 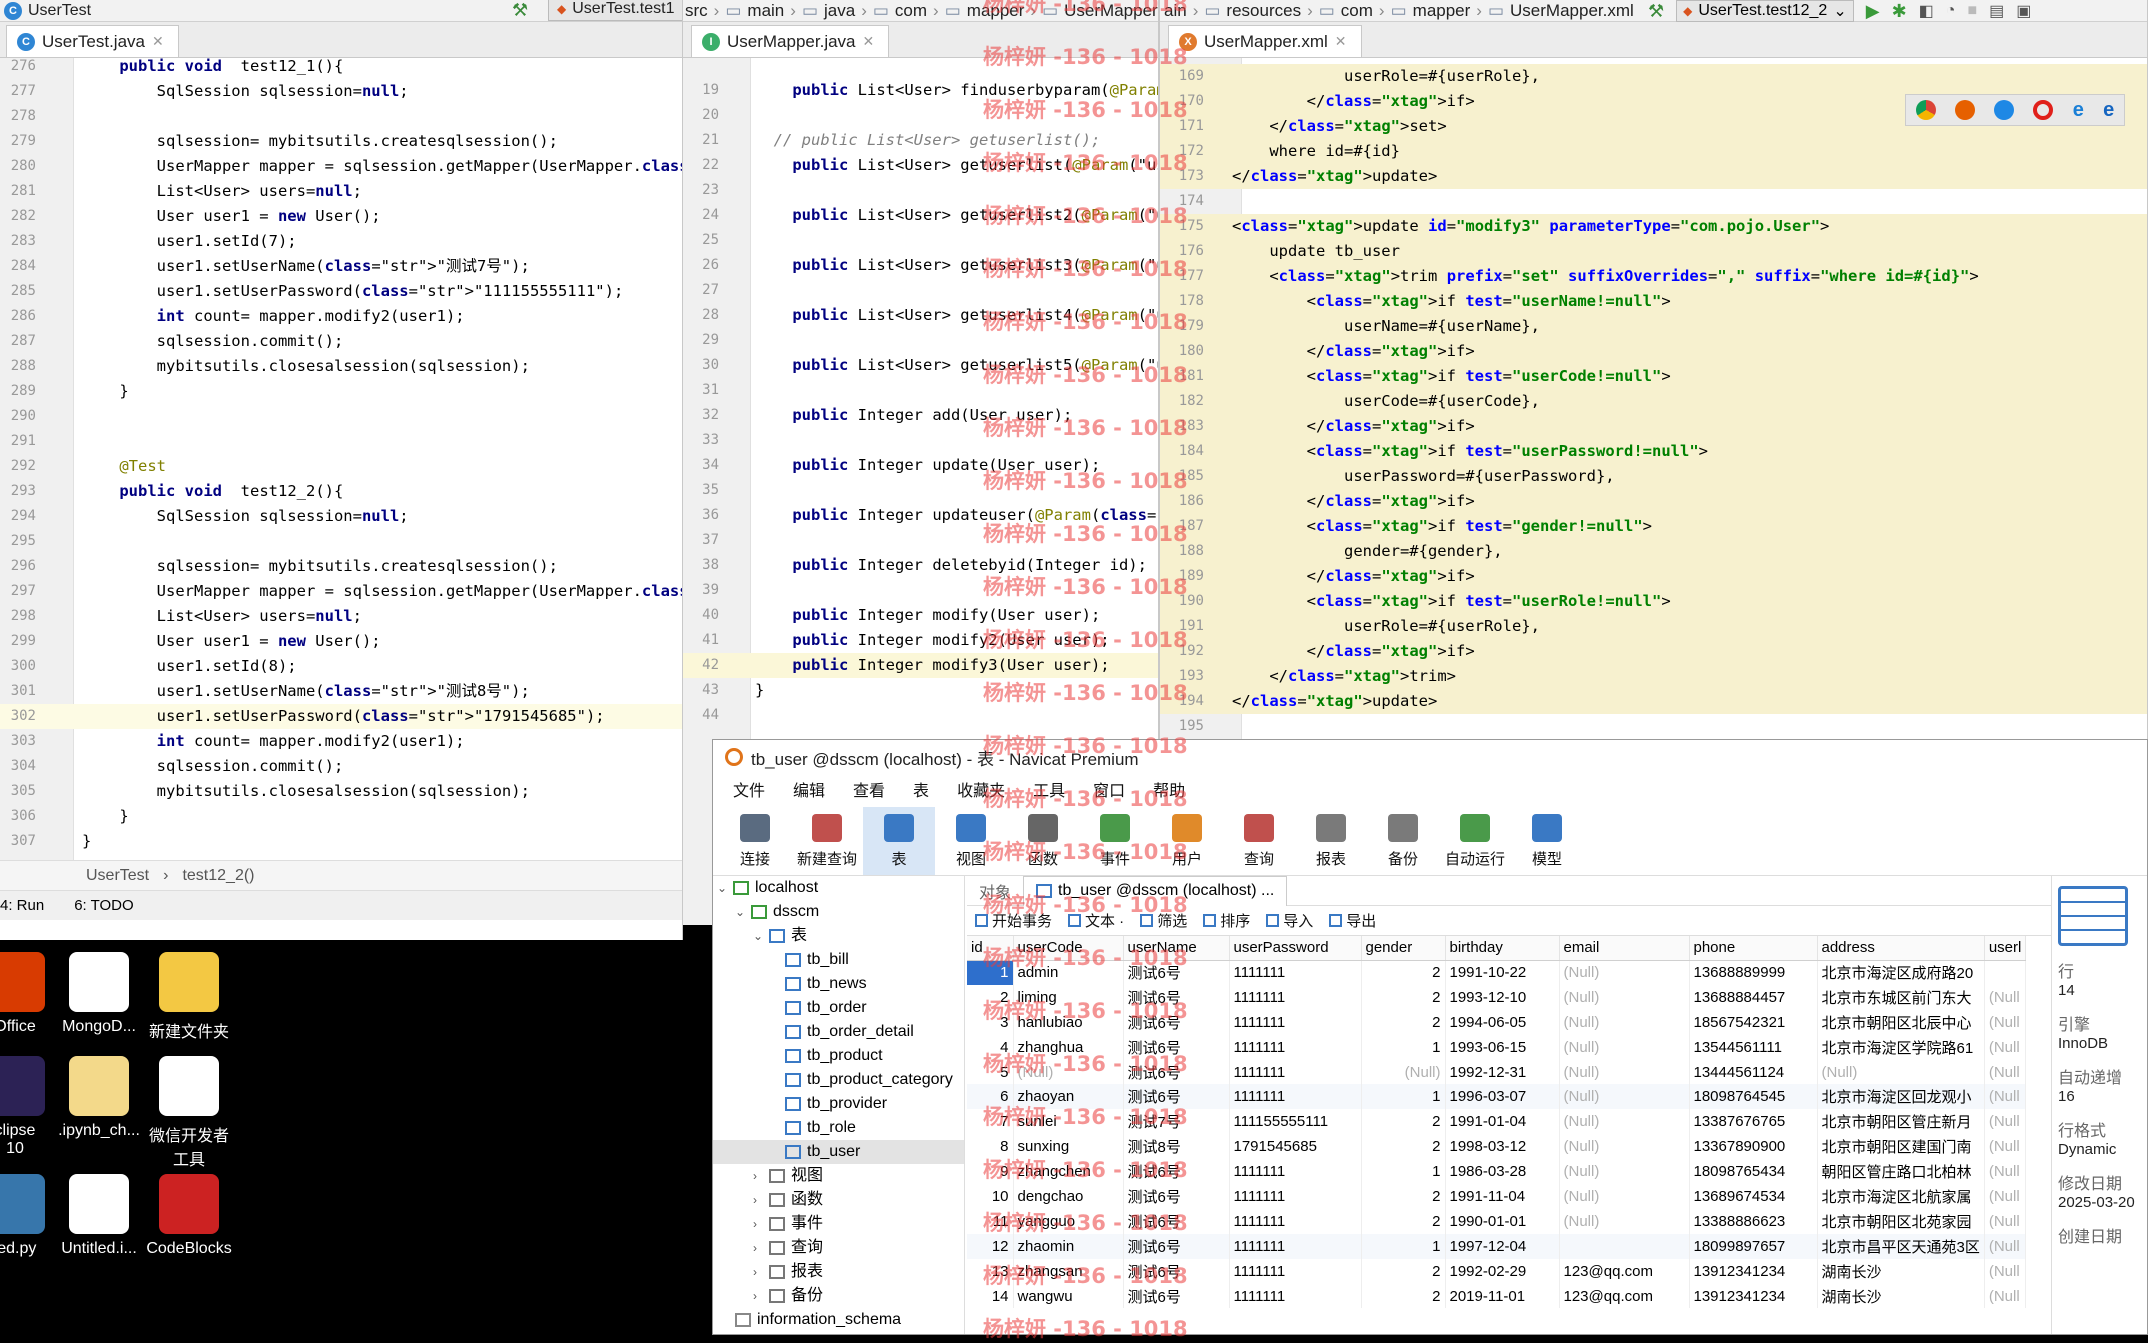 I want to click on code-line: 42 public Integer modify3(User user);, so click(x=920, y=665).